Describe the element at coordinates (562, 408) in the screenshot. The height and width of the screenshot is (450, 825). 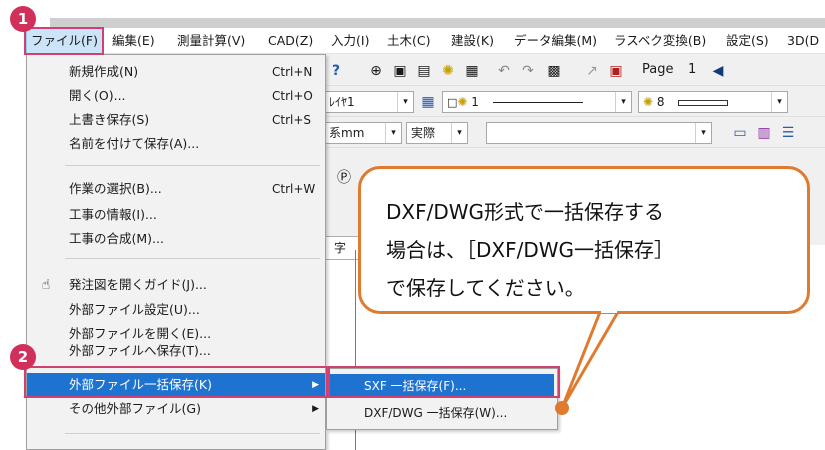
I see `callout-anchor-dot` at that location.